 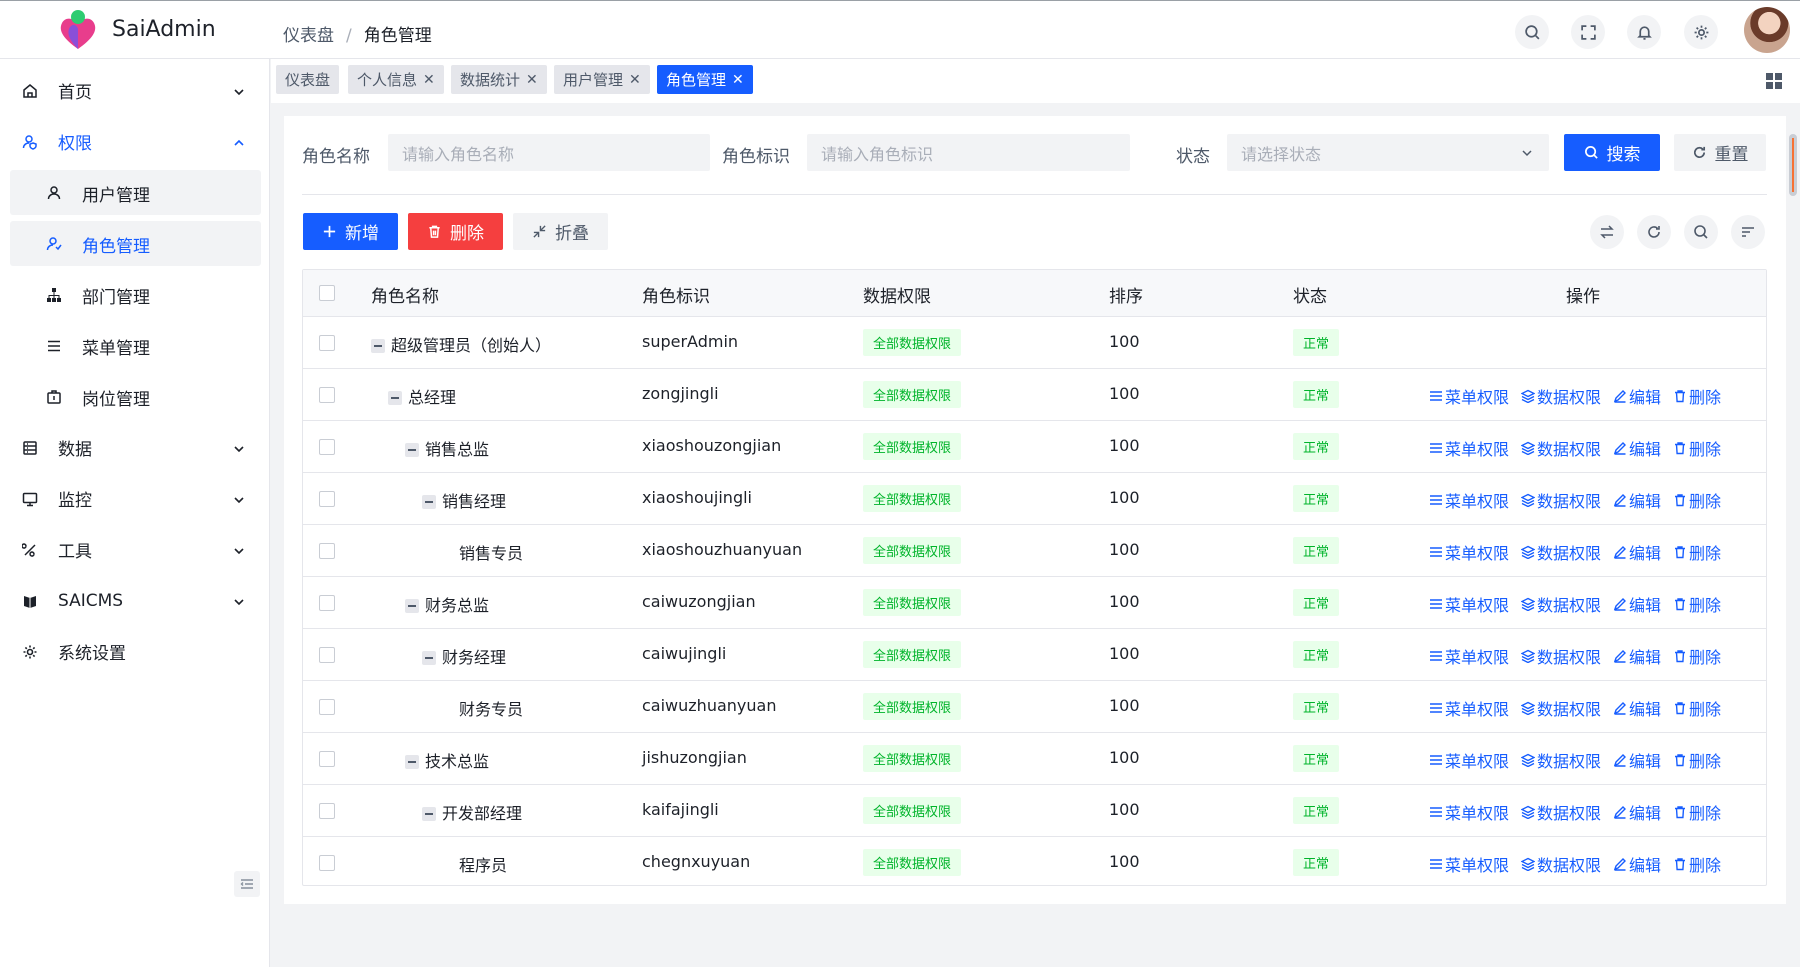 I want to click on scrollbar, so click(x=1793, y=165).